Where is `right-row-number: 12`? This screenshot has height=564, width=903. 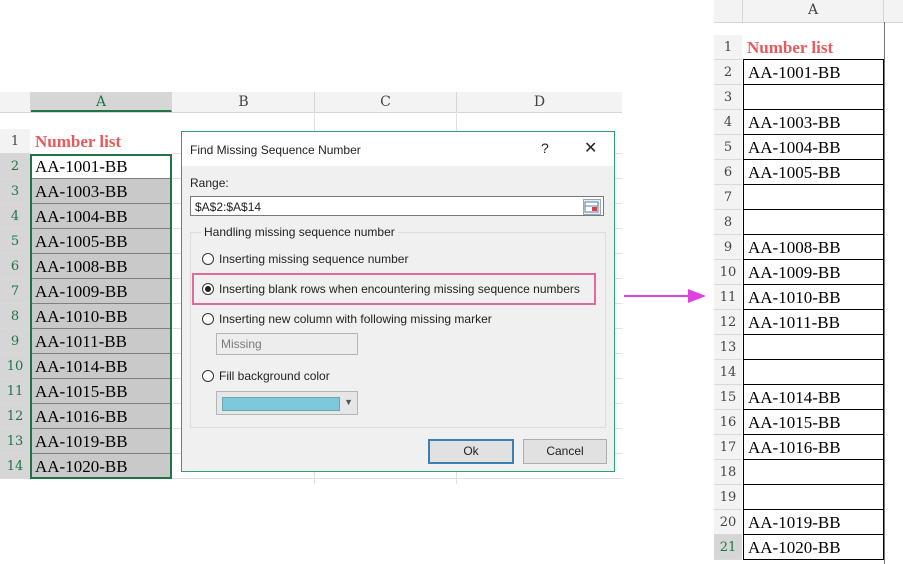 right-row-number: 12 is located at coordinates (728, 322).